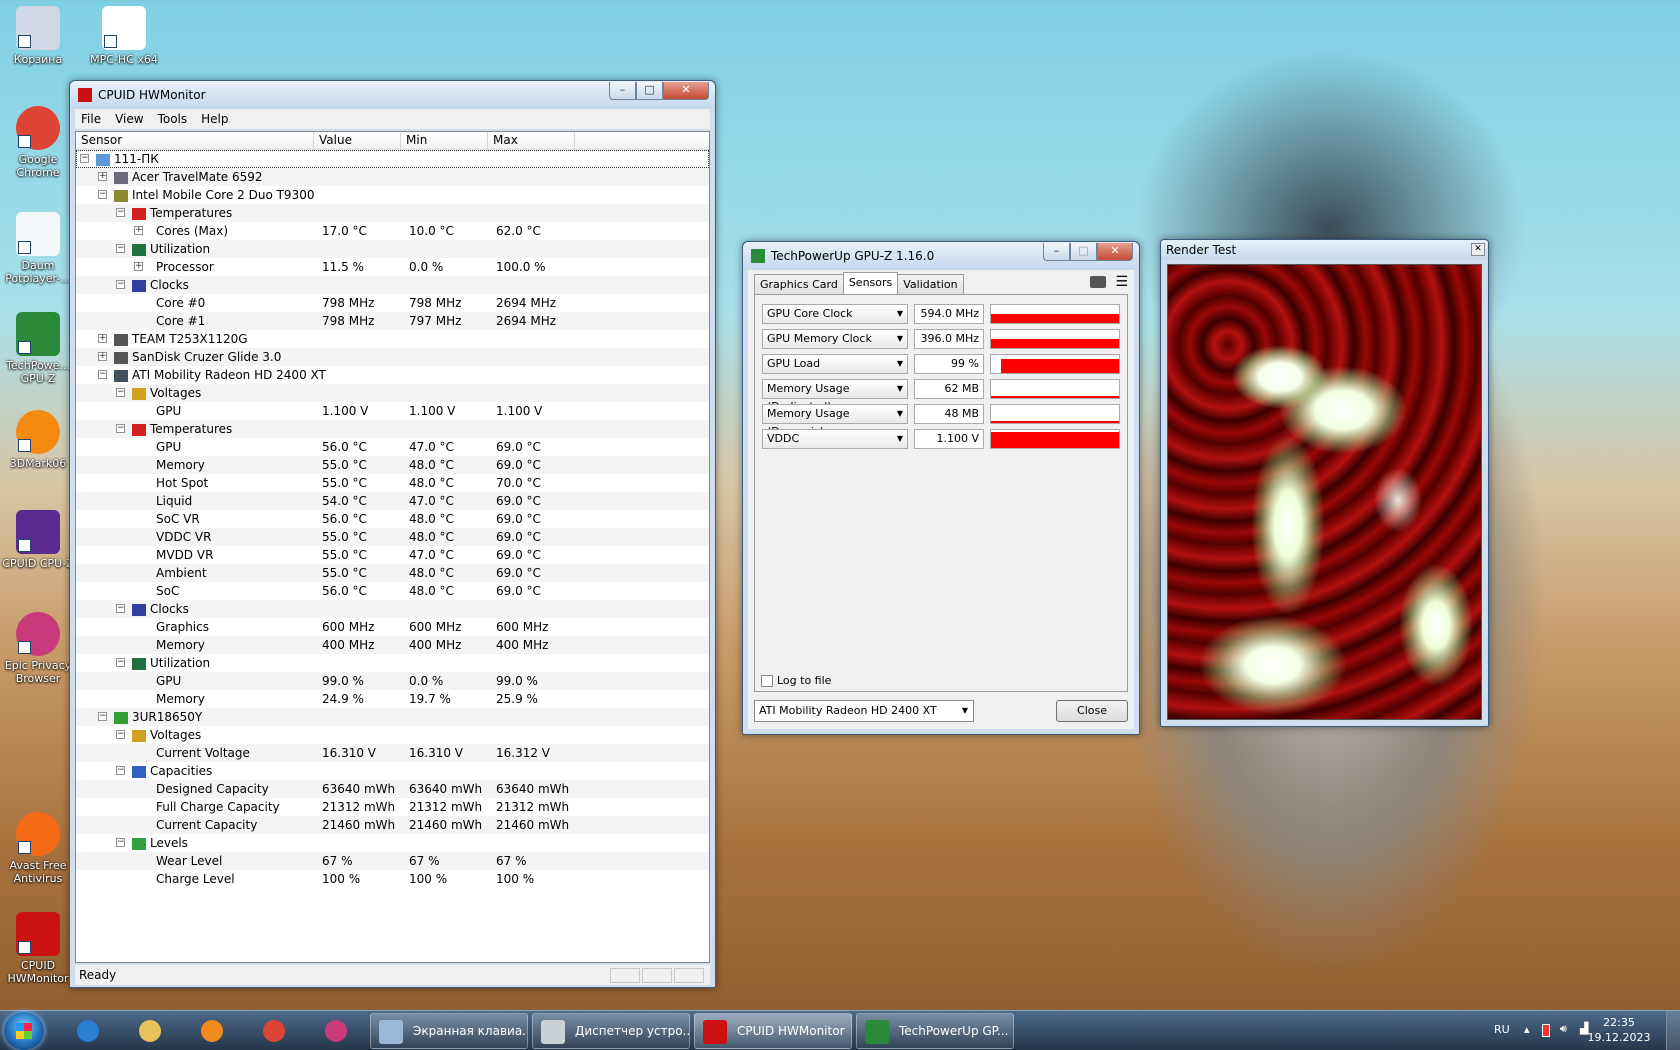  What do you see at coordinates (835, 439) in the screenshot?
I see `sensor-select: VDDC` at bounding box center [835, 439].